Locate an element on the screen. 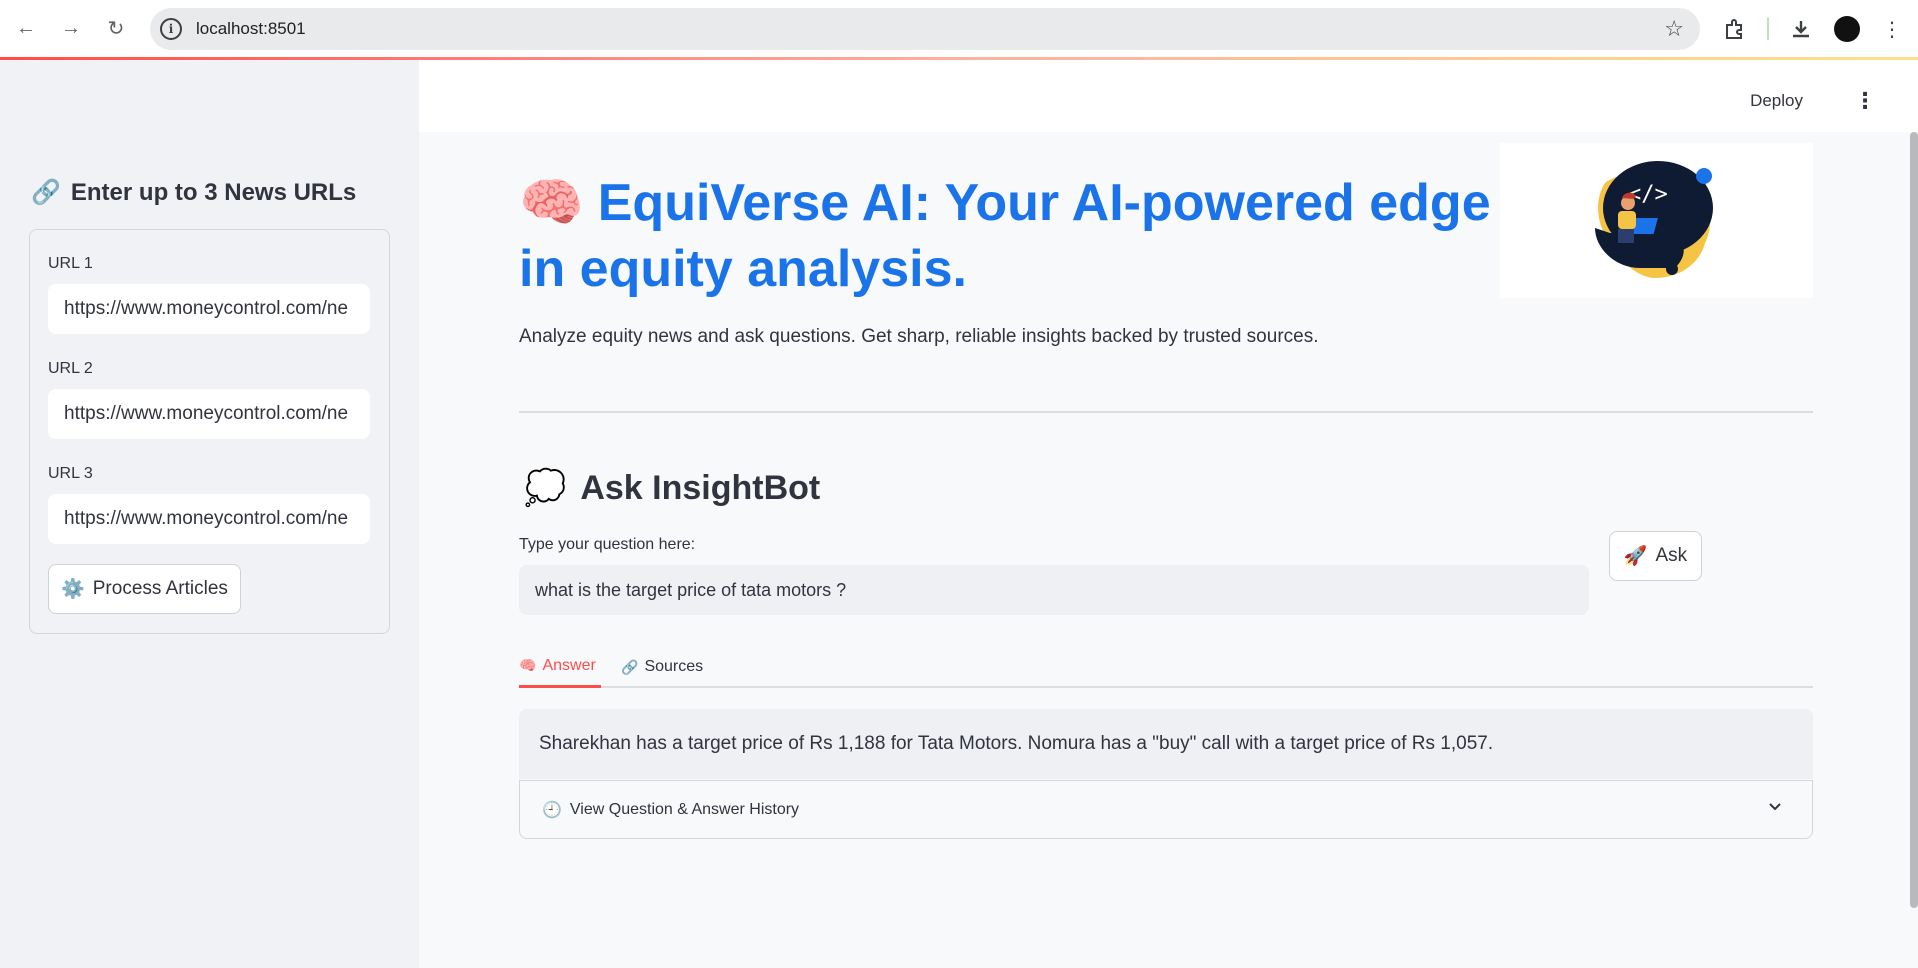 This screenshot has height=968, width=1918. sidebar-title: 🔗 Enter up to 3 News URLs is located at coordinates (193, 192).